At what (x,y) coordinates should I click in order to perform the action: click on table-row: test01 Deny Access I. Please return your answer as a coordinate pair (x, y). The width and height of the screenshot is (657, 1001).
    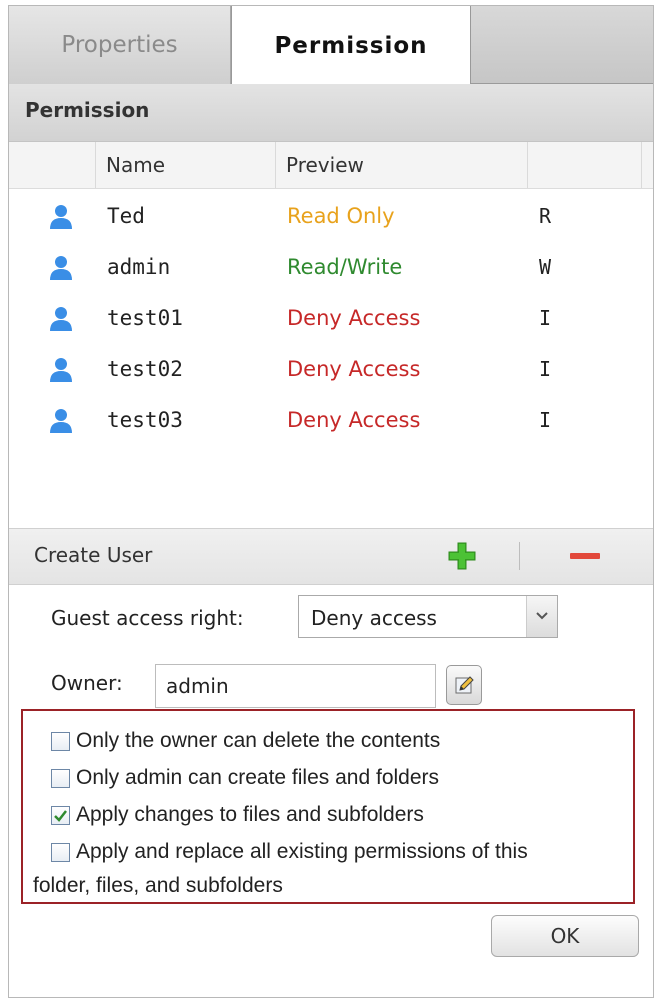
    Looking at the image, I should click on (331, 319).